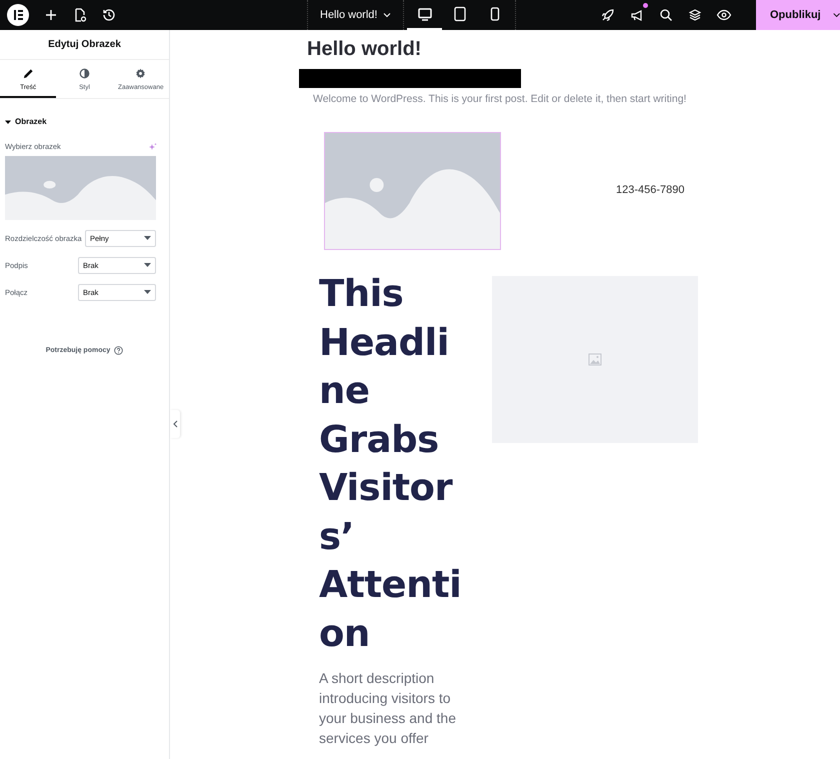 This screenshot has height=759, width=840. What do you see at coordinates (140, 73) in the screenshot?
I see `gear-icon` at bounding box center [140, 73].